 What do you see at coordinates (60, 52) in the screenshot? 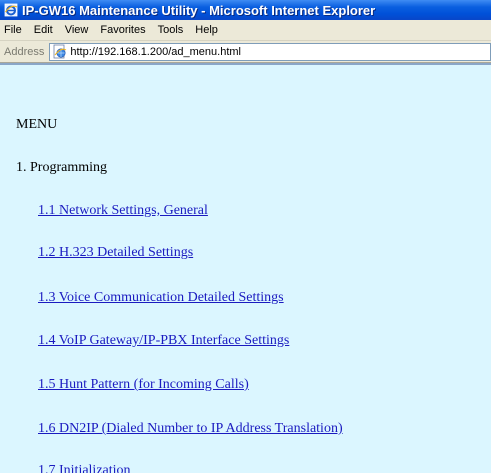
I see `page-icon` at bounding box center [60, 52].